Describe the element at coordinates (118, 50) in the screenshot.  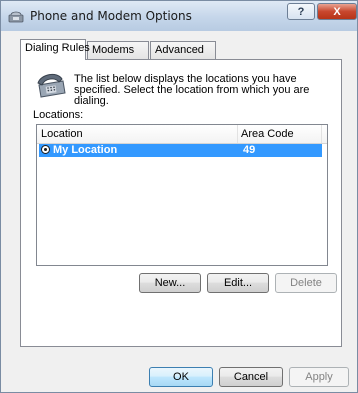
I see `tab-modems: Modems` at that location.